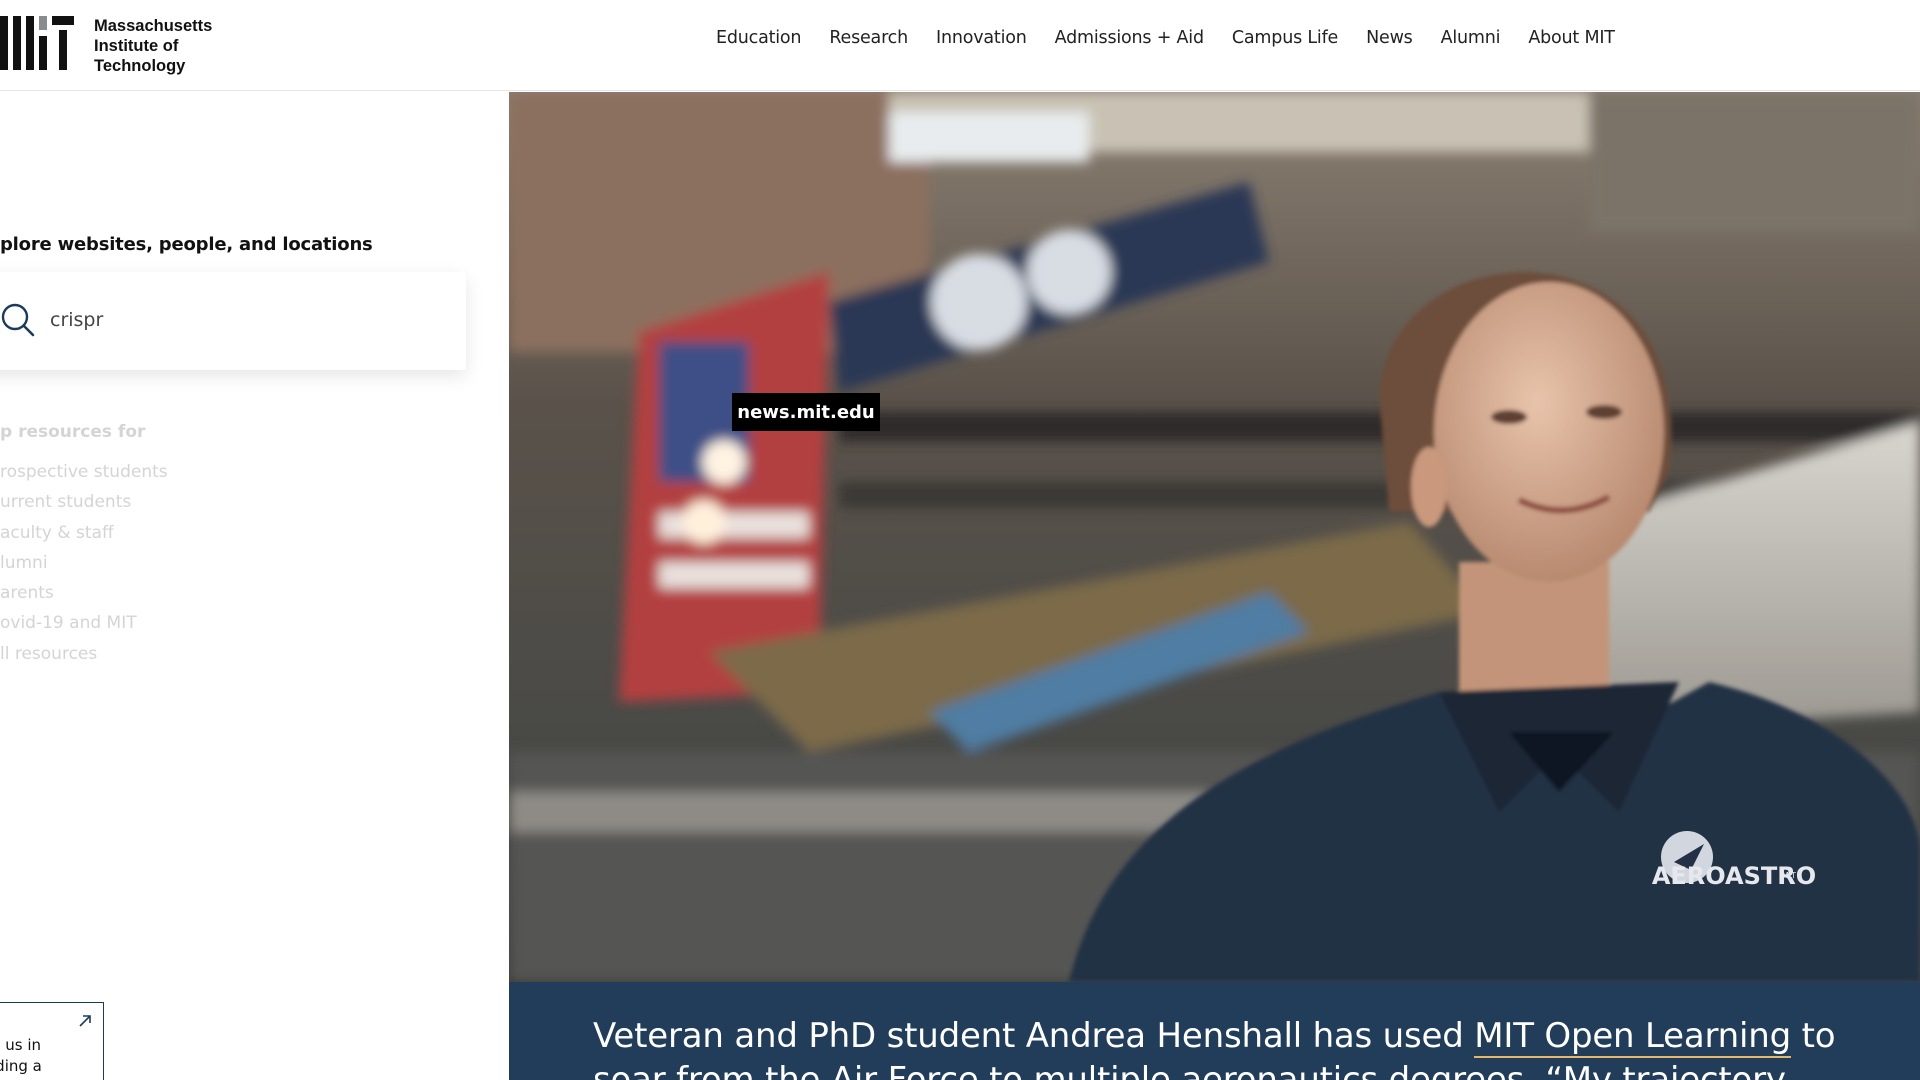 The width and height of the screenshot is (1920, 1080). What do you see at coordinates (84, 593) in the screenshot?
I see `resource-parents: arents` at bounding box center [84, 593].